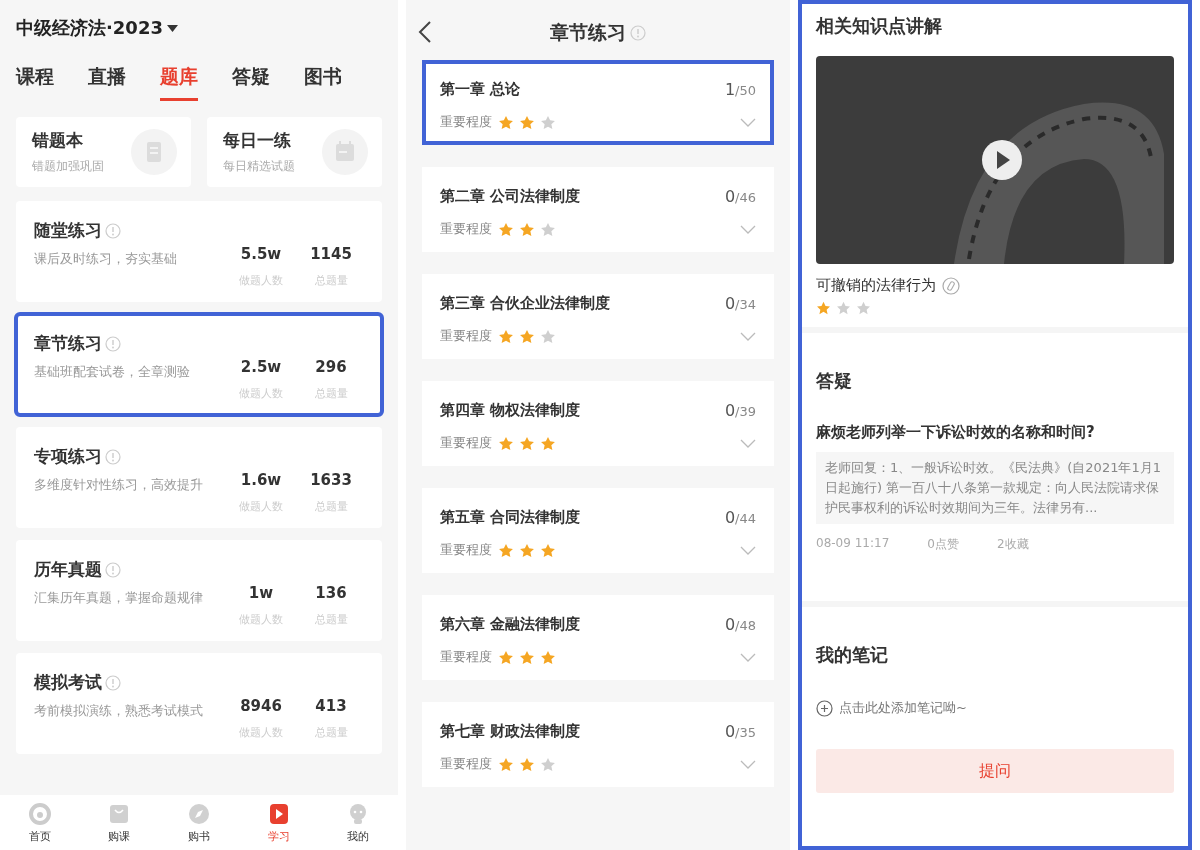 The height and width of the screenshot is (850, 1200). I want to click on nav-item: 我的, so click(358, 823).